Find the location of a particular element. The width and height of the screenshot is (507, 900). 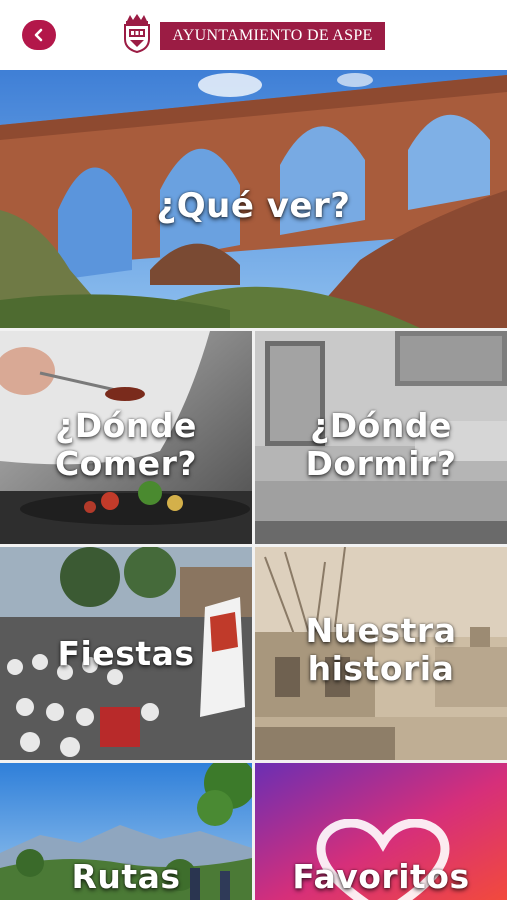

tile-donde-comer-label: ¿Dónde Comer? is located at coordinates (126, 444).